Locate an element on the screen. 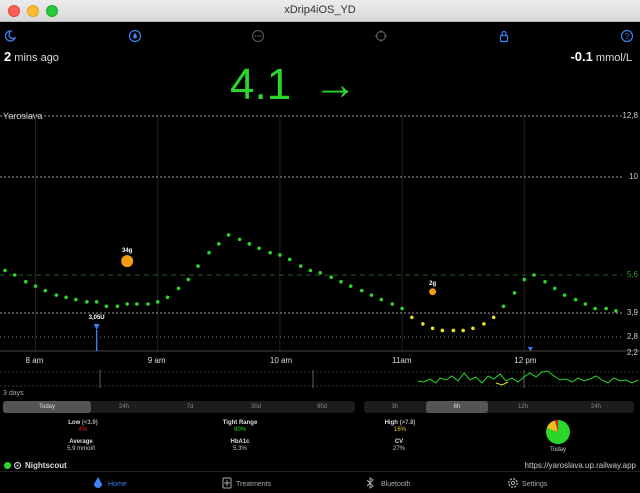 This screenshot has height=493, width=640. y-tick-label: 3,9 is located at coordinates (632, 312).